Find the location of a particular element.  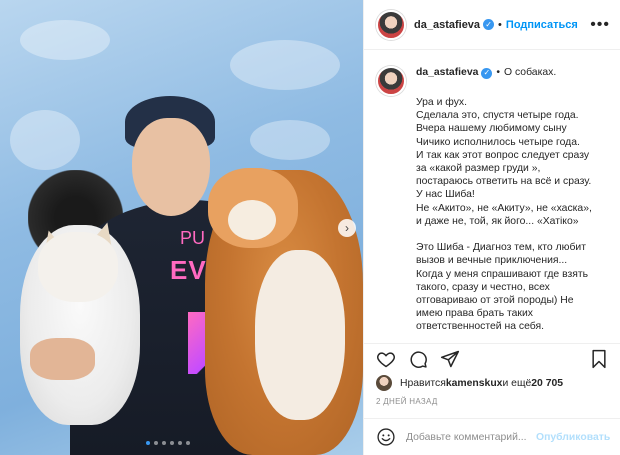

post-header: da_astafieva ✓ • Подписаться ••• is located at coordinates (492, 25).